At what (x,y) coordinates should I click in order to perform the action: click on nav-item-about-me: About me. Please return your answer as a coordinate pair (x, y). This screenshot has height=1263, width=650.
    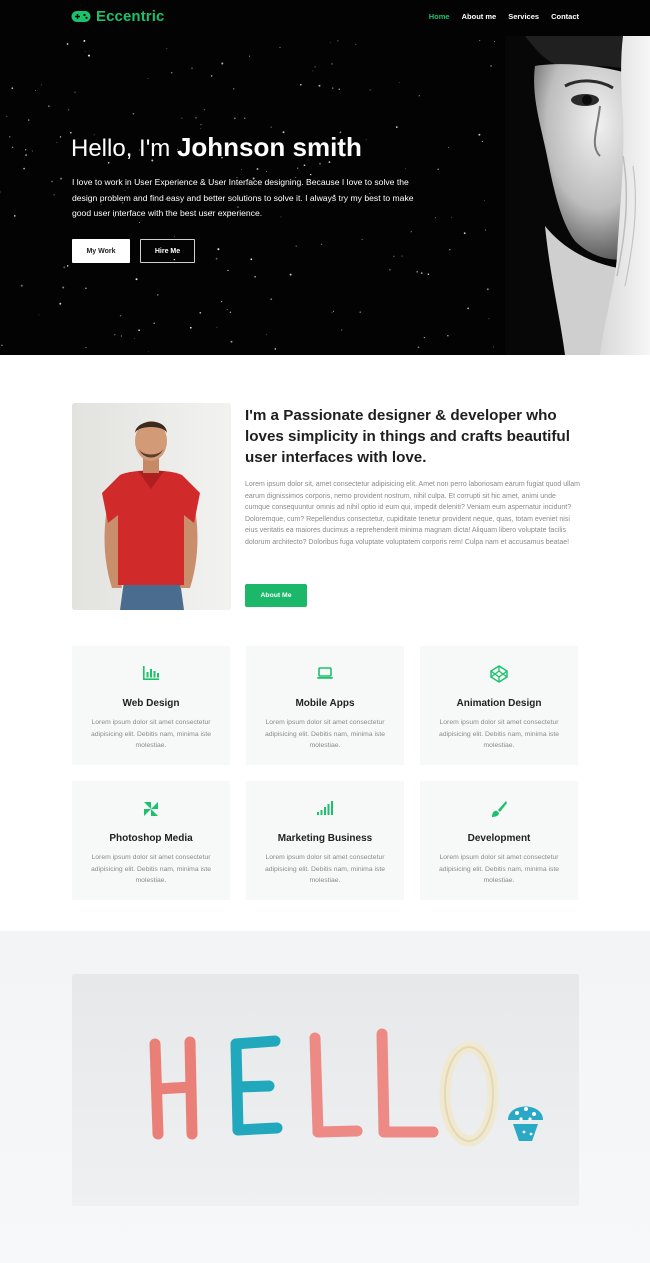
    Looking at the image, I should click on (479, 16).